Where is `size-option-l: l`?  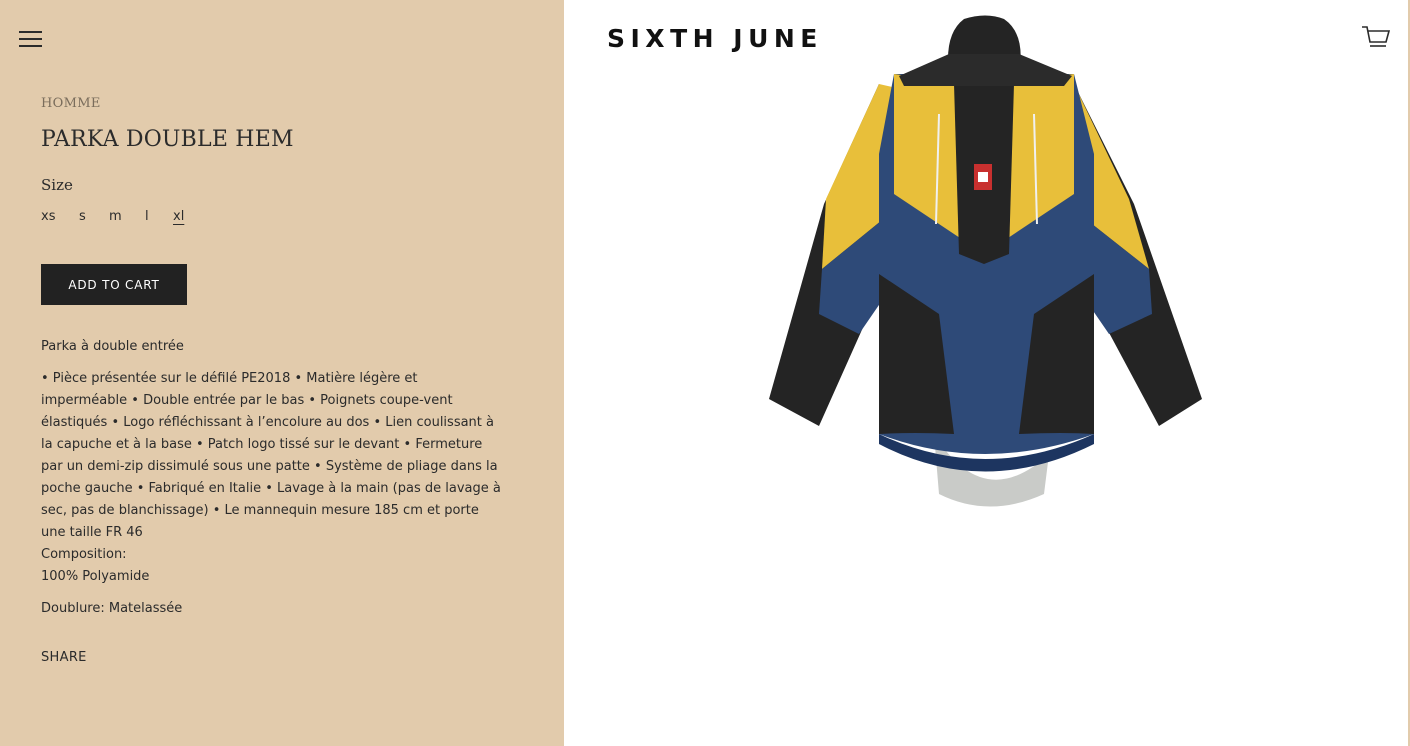 size-option-l: l is located at coordinates (147, 216).